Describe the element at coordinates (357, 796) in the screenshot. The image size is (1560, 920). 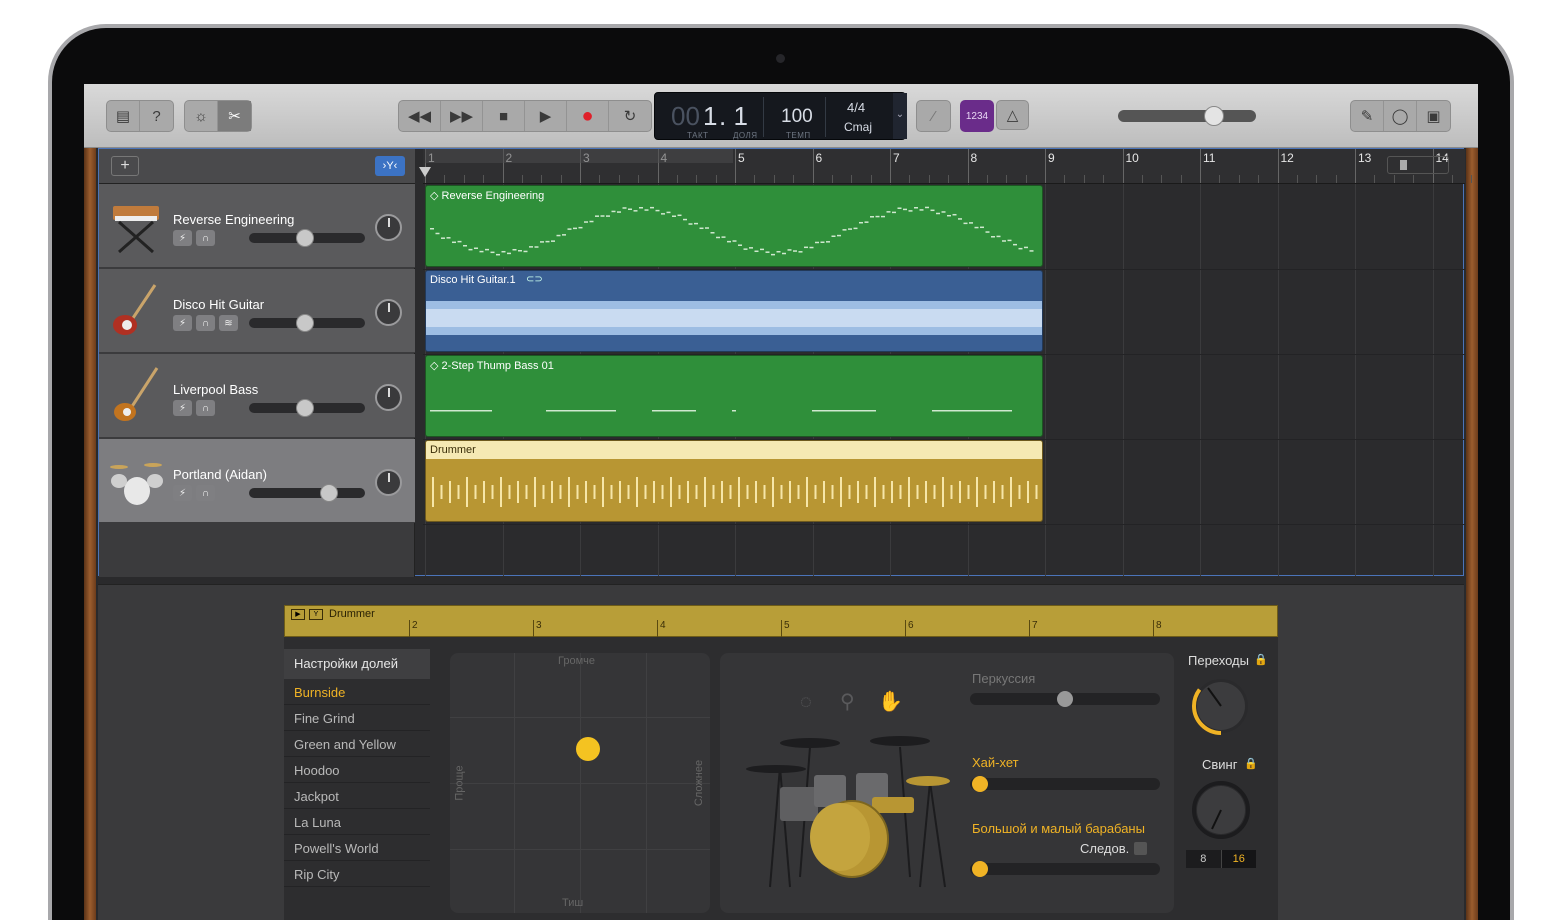
I see `beat-preset-item: Jackpot` at that location.